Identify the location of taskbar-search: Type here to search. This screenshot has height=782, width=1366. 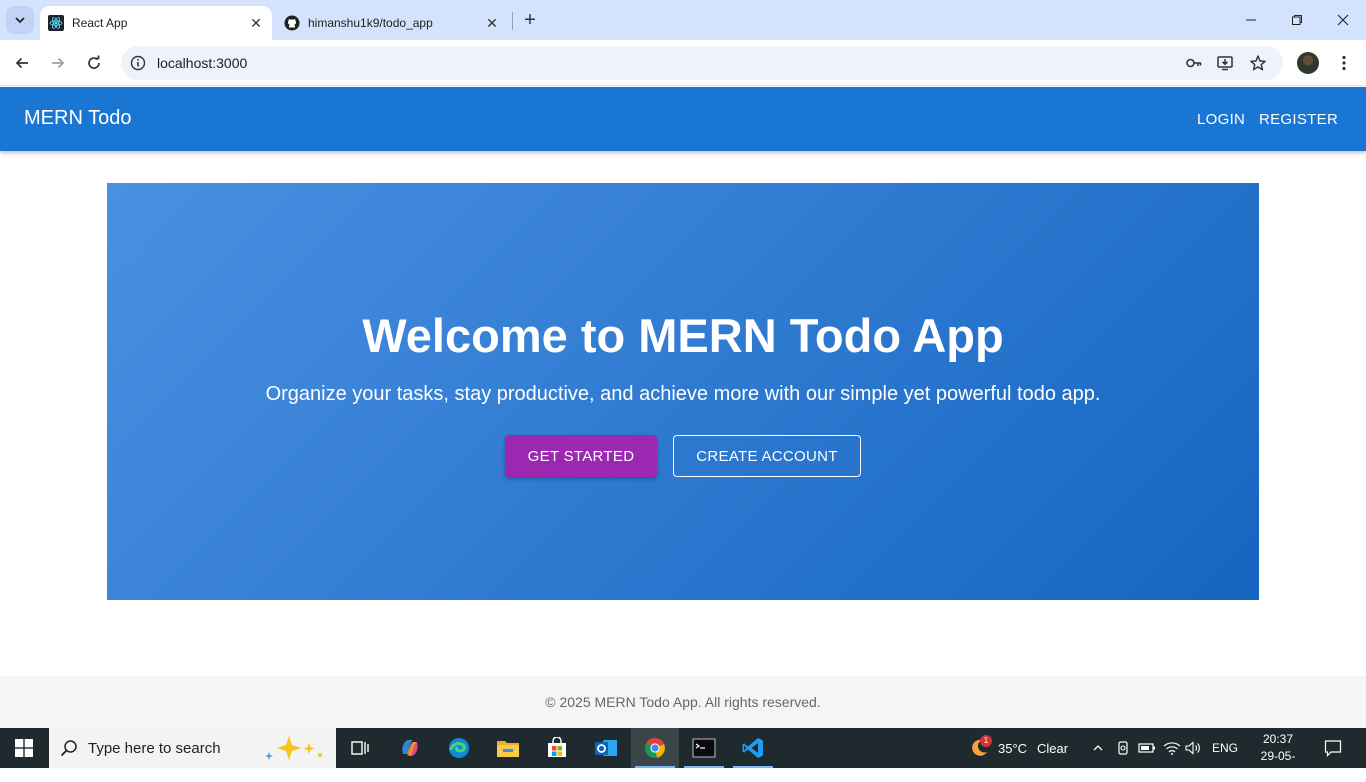
(192, 748).